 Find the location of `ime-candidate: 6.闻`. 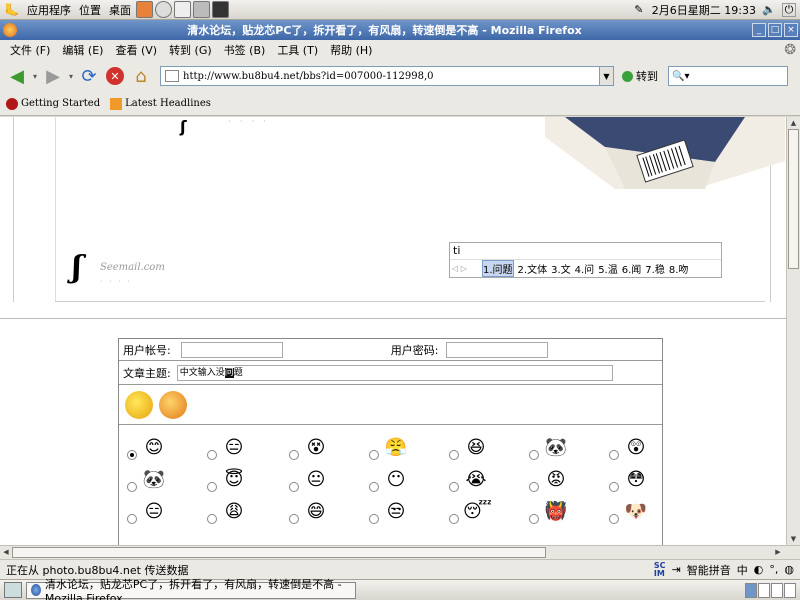

ime-candidate: 6.闻 is located at coordinates (632, 268).